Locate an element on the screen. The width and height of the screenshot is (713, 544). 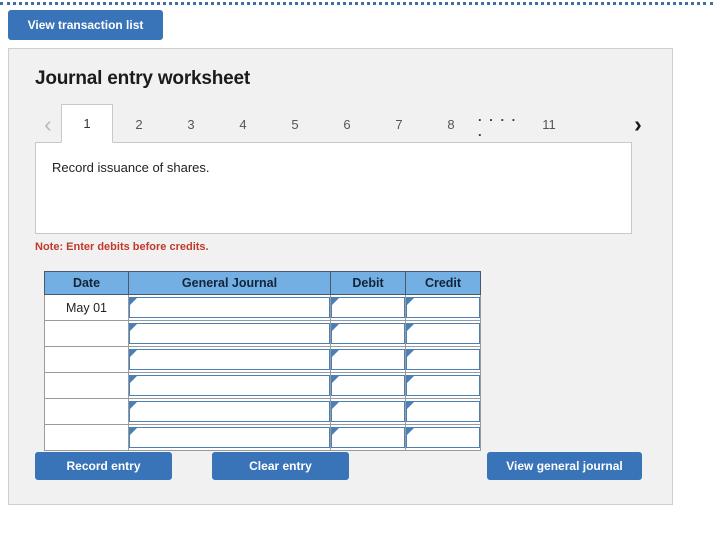
journal-date-cell: May 01 is located at coordinates (86, 307).